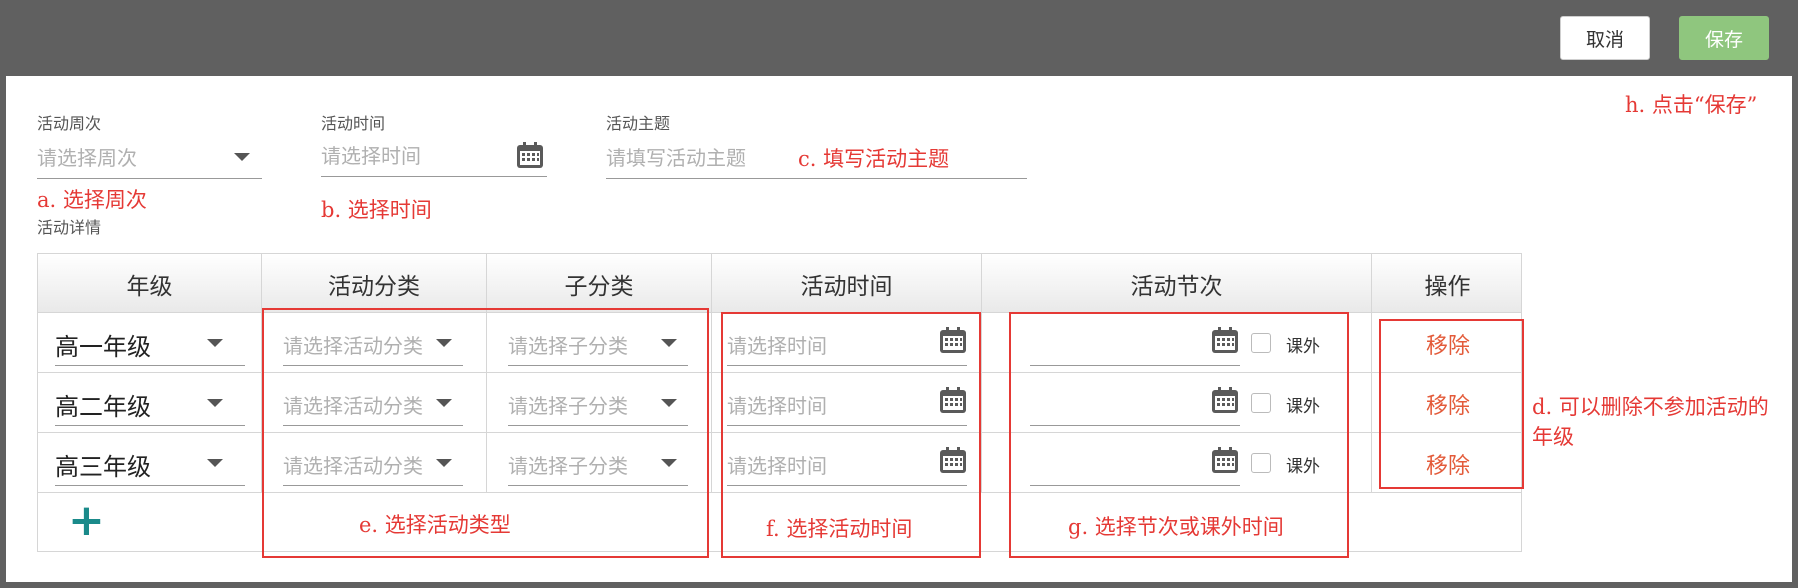  I want to click on week-select: 请选择周次, so click(149, 157).